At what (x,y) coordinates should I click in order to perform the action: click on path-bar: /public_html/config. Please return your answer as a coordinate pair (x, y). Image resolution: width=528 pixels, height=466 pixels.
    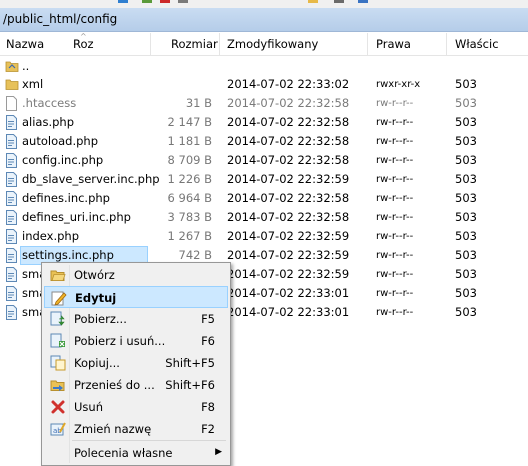
    Looking at the image, I should click on (264, 20).